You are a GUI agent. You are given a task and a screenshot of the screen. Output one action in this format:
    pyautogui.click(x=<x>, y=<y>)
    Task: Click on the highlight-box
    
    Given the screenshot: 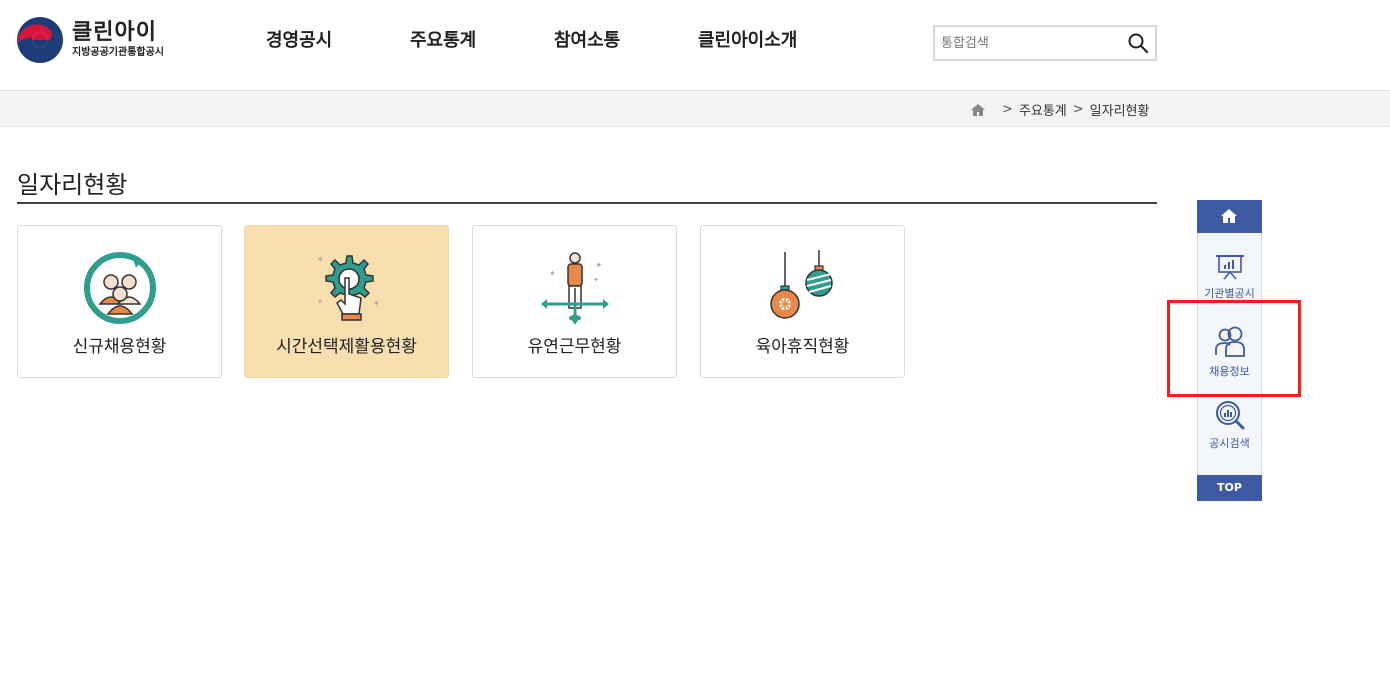 What is the action you would take?
    pyautogui.click(x=1234, y=348)
    